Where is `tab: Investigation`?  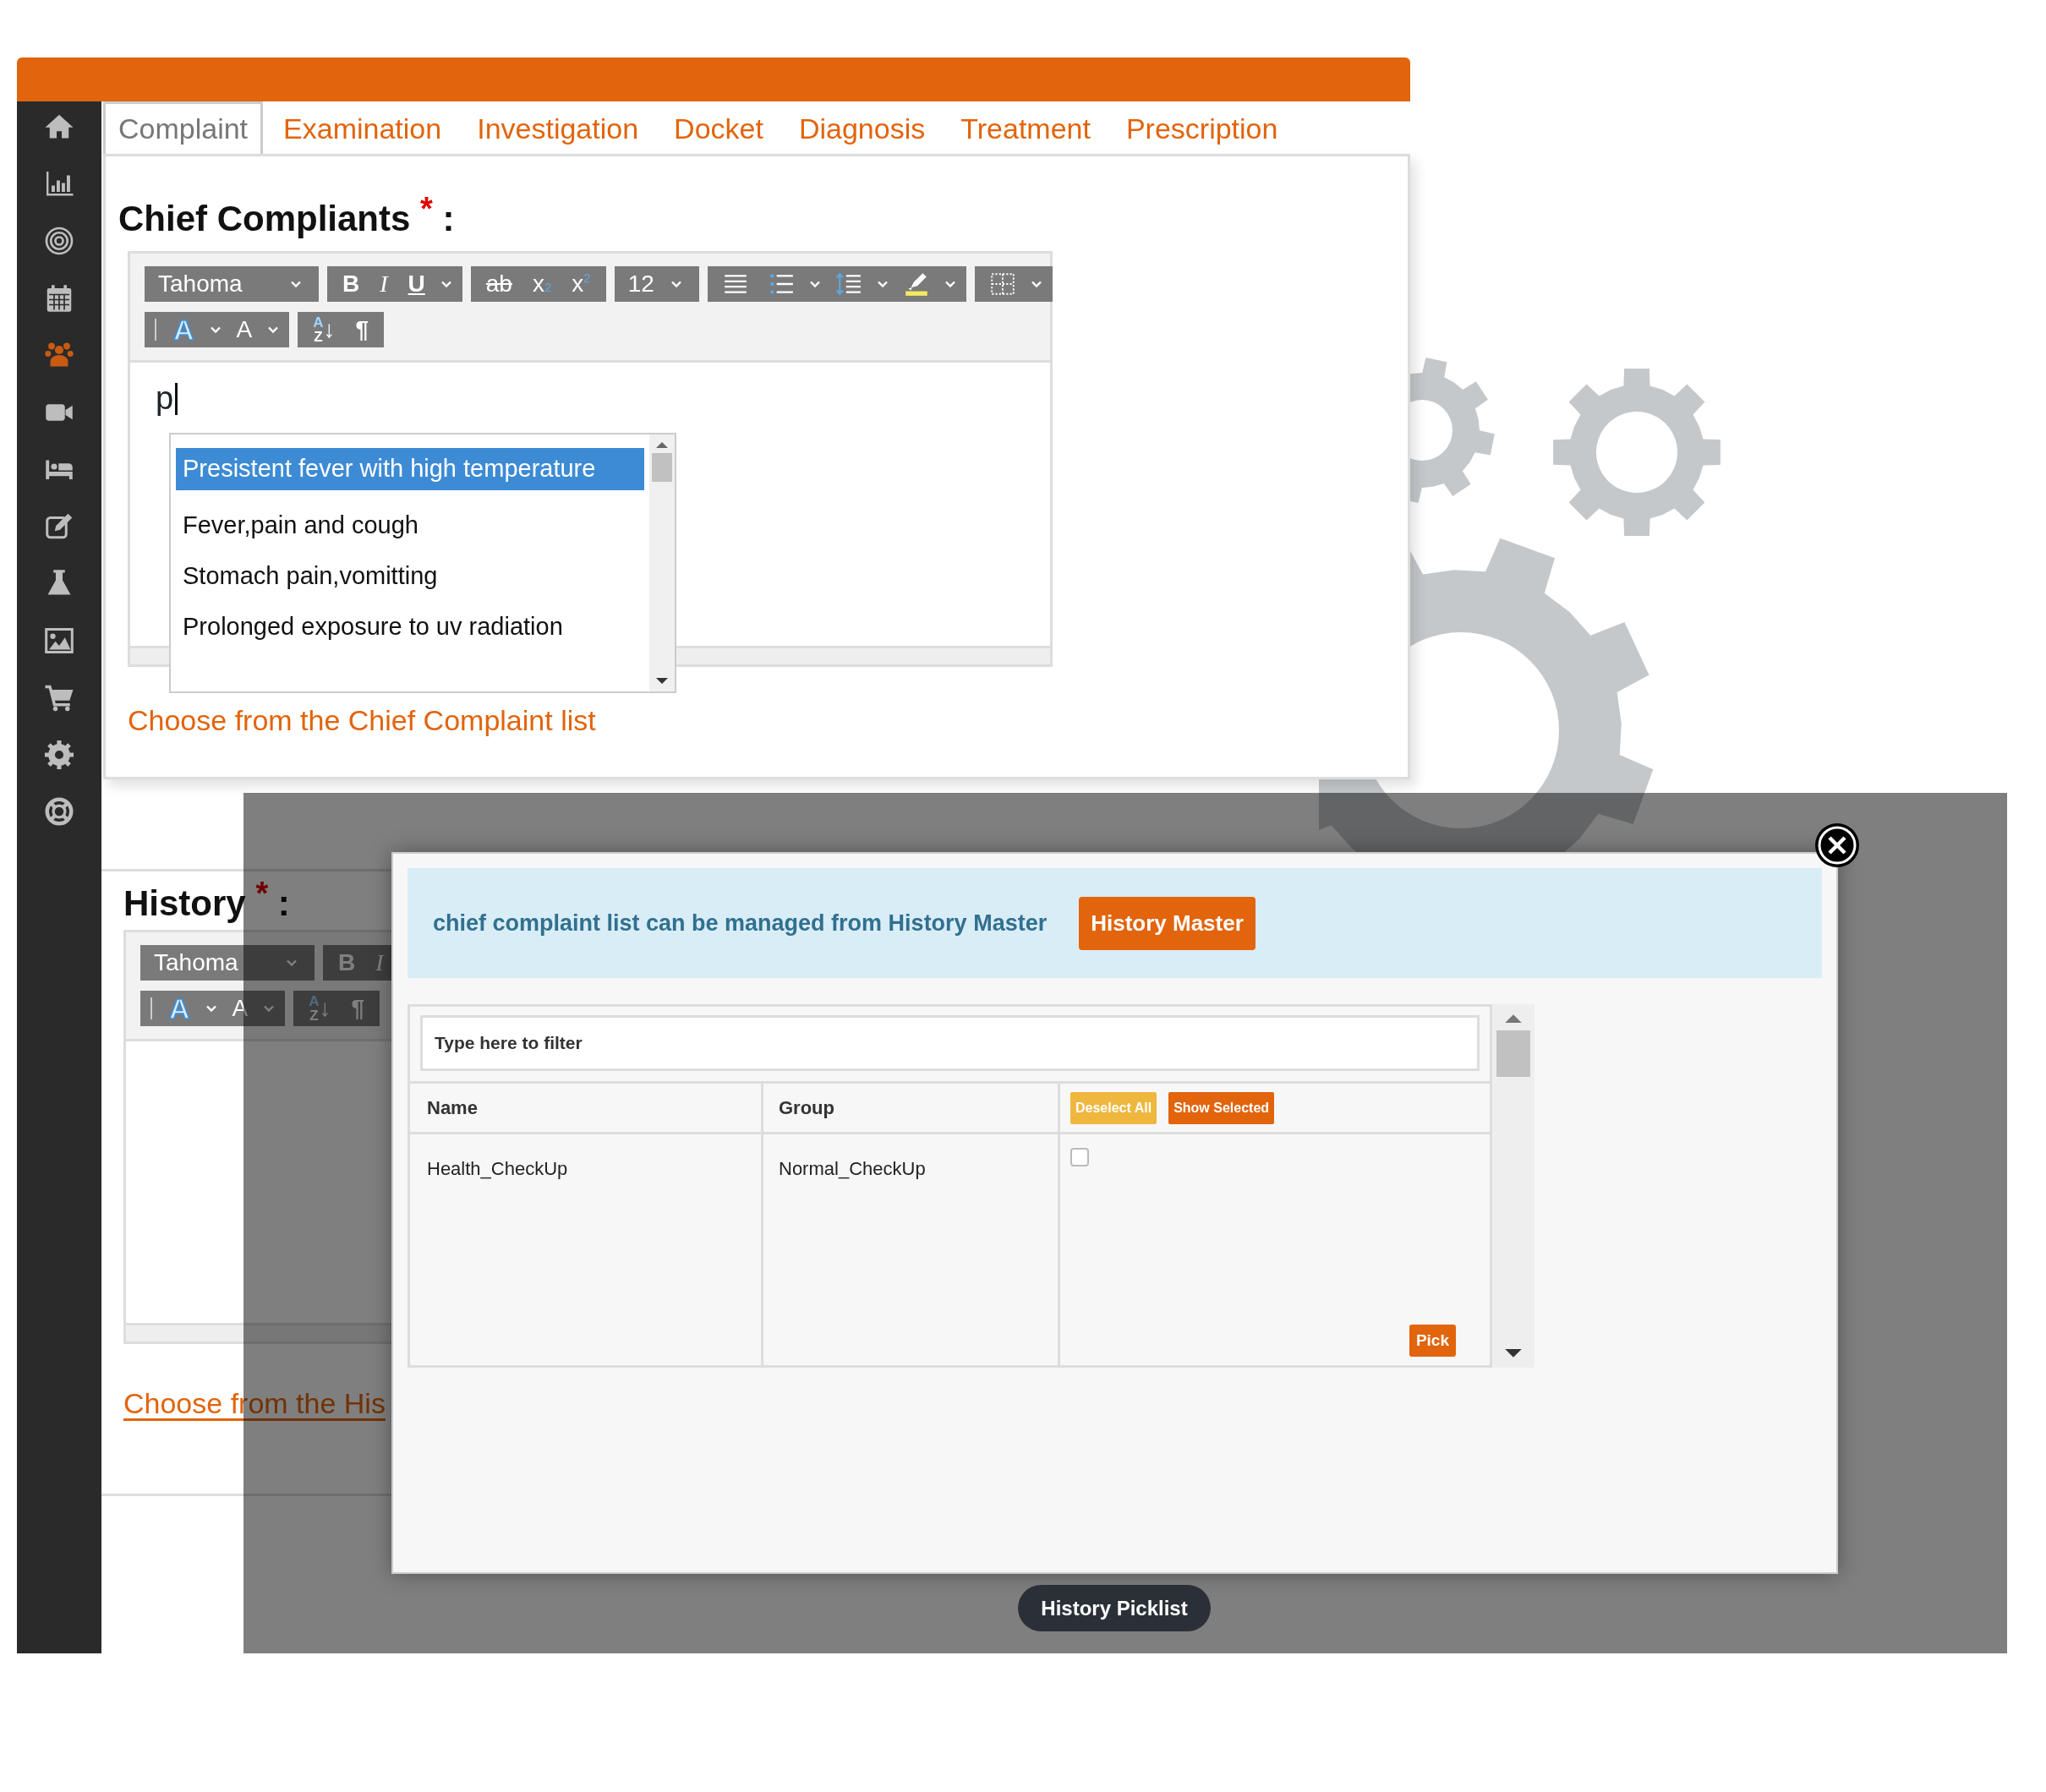
tab: Investigation is located at coordinates (558, 127).